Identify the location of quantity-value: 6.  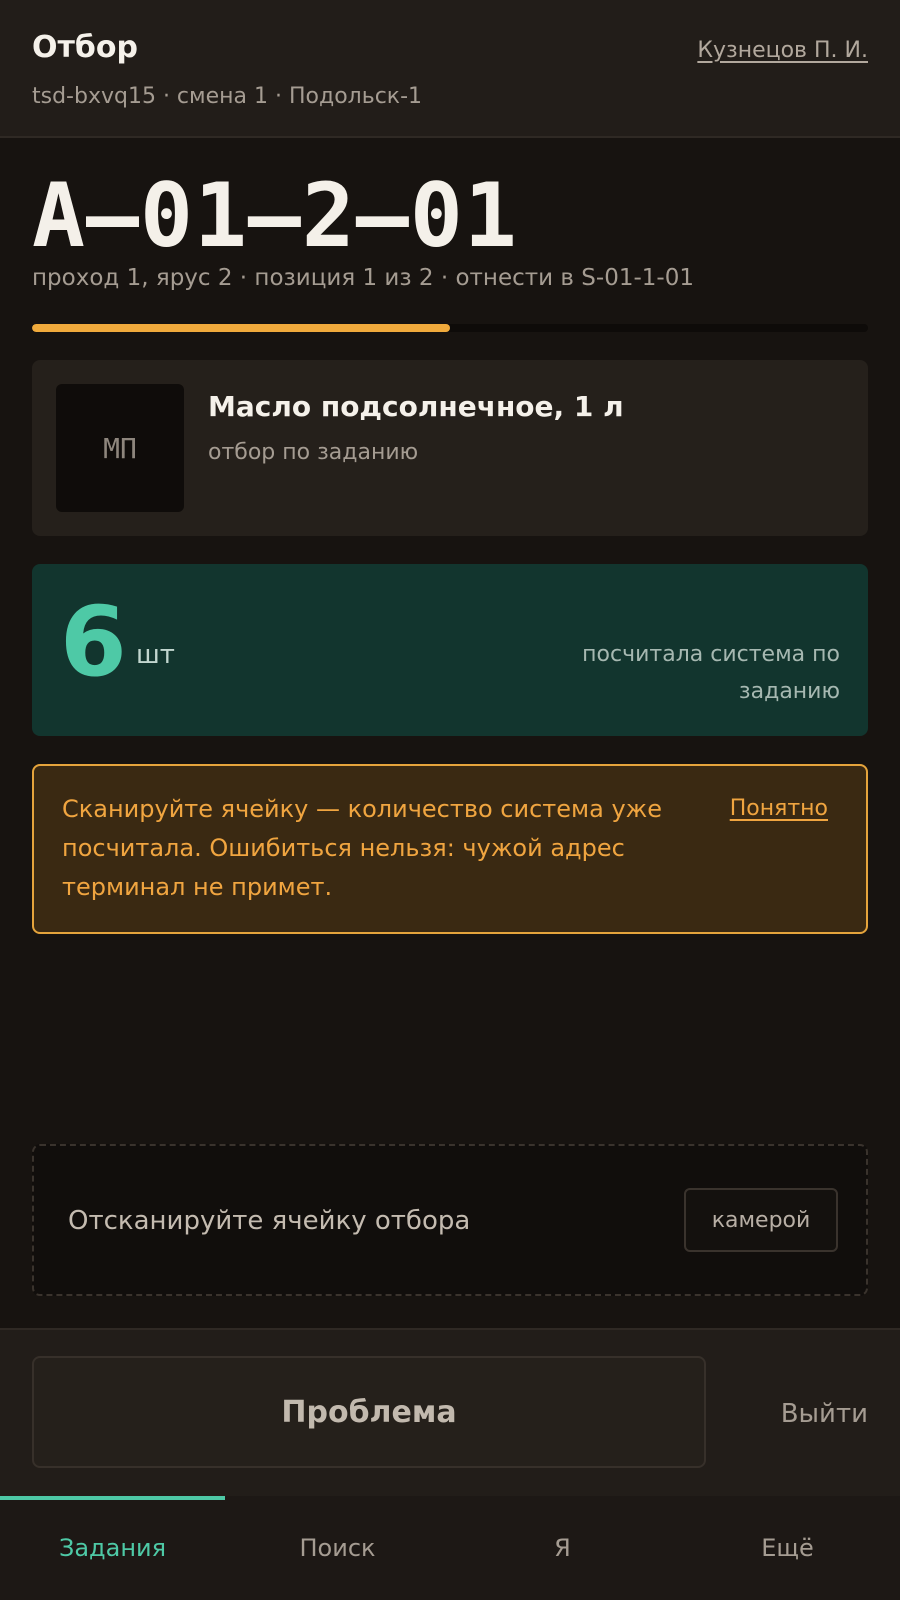
(93, 642).